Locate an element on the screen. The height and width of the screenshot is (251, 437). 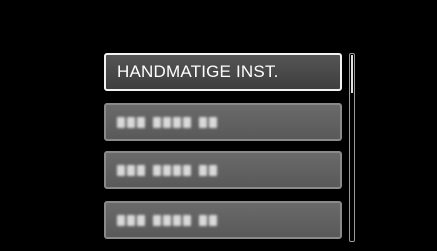
menu-scrollbar is located at coordinates (352, 147).